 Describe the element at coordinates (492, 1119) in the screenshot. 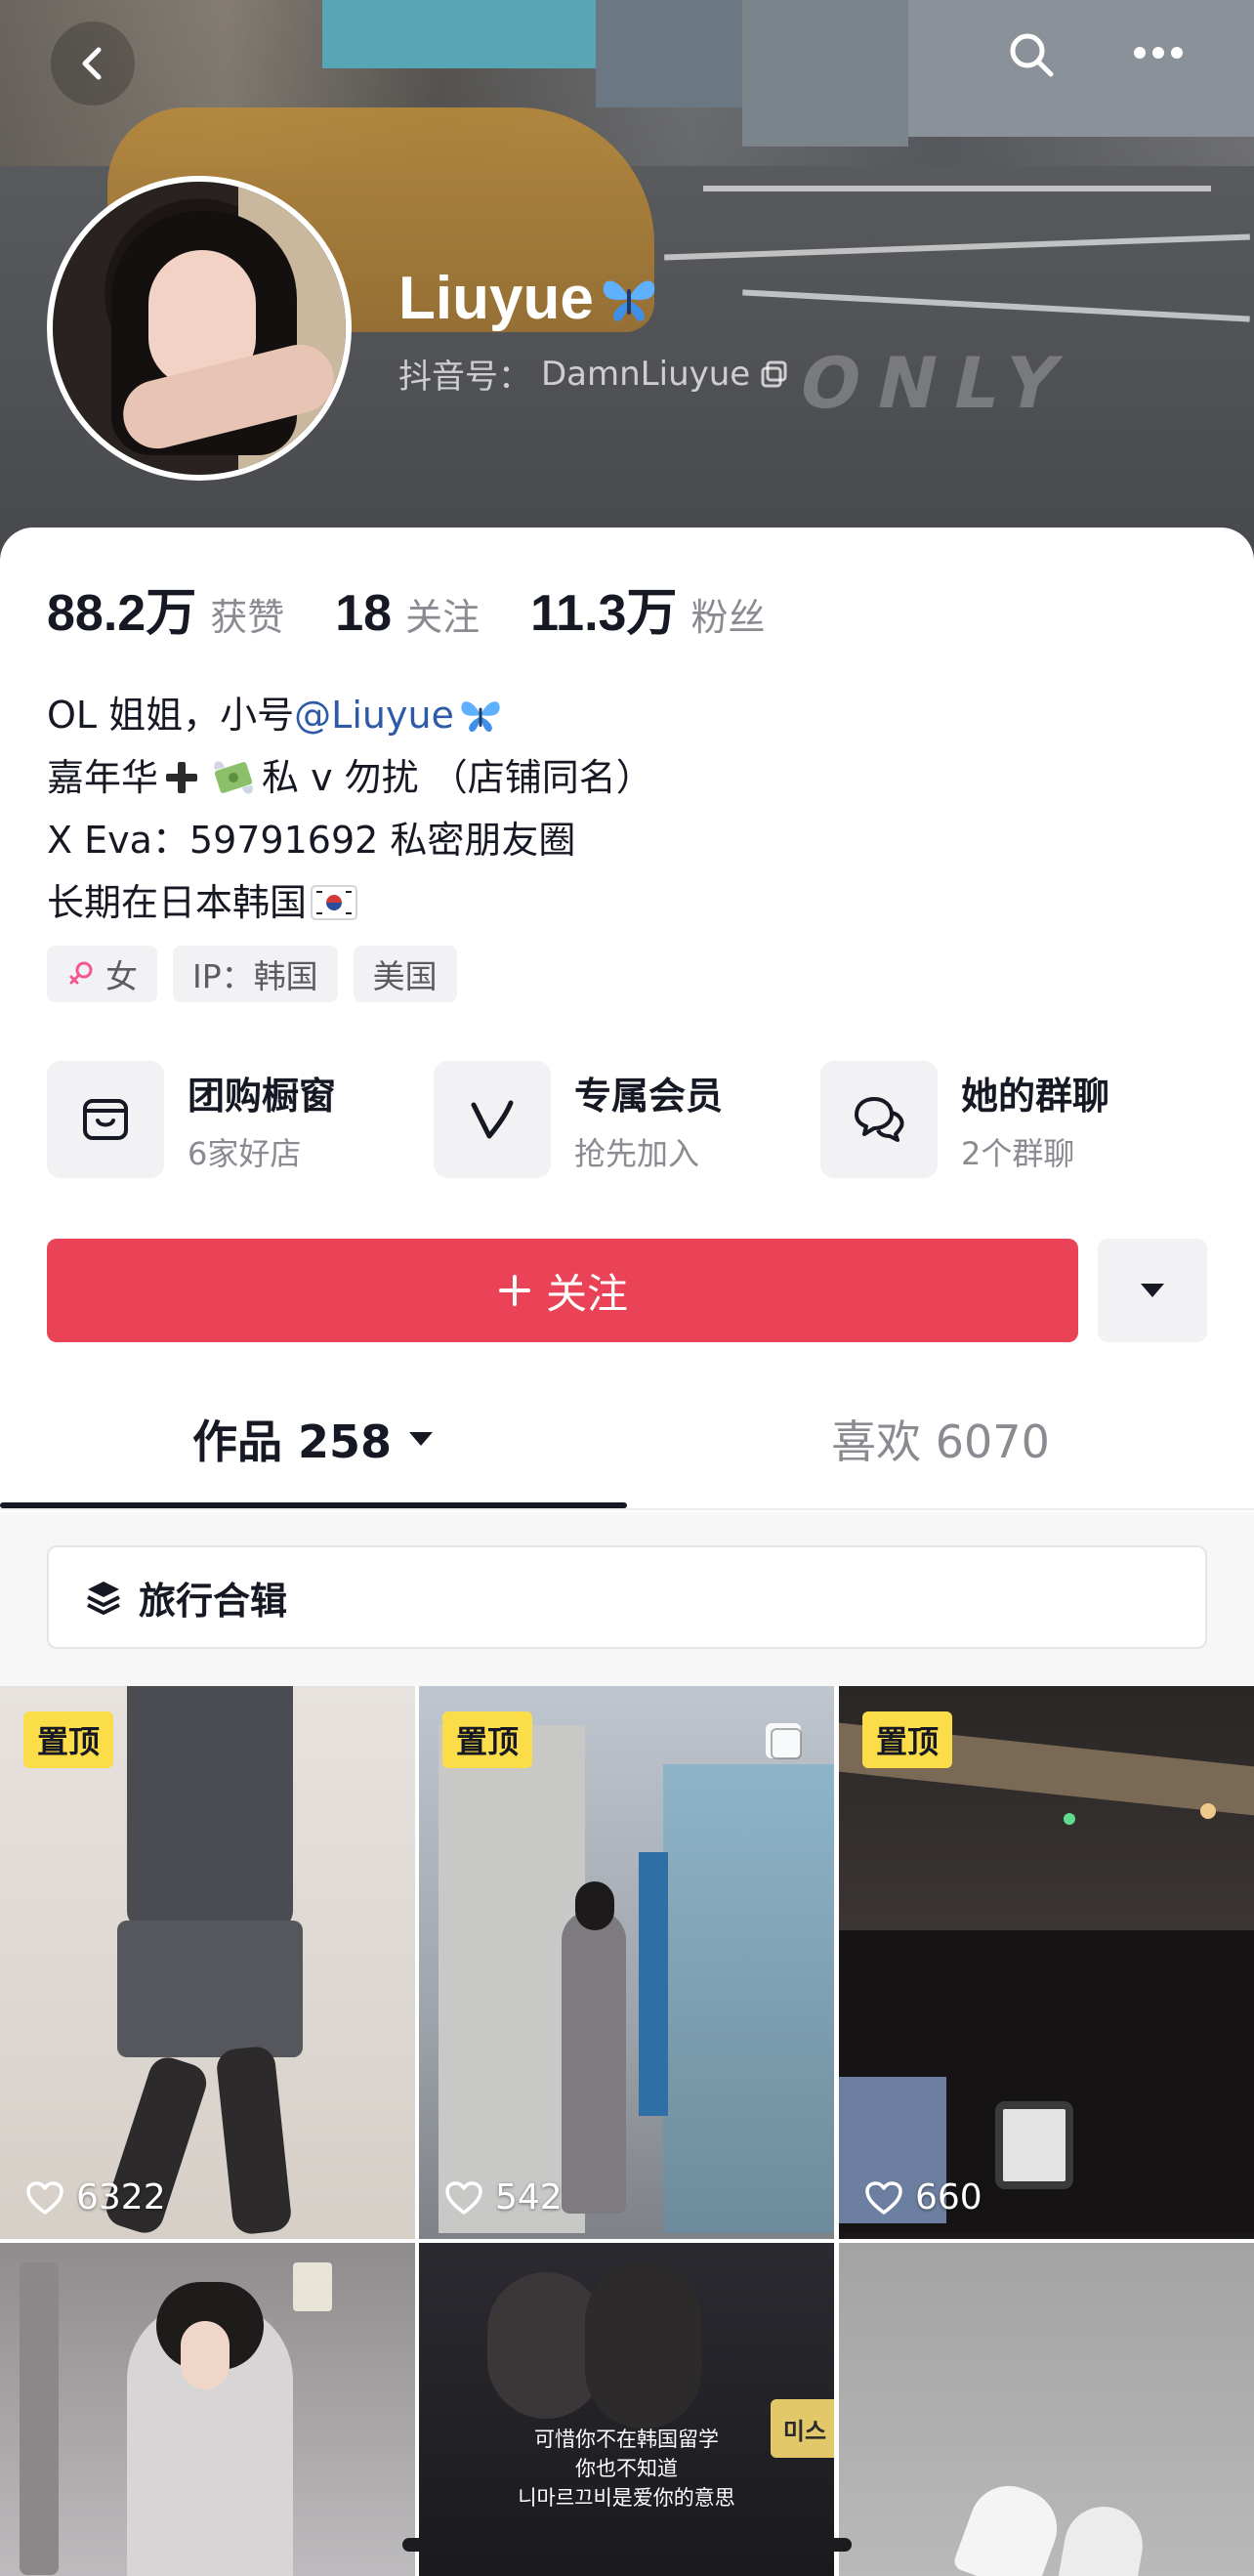

I see `member-v-icon` at that location.